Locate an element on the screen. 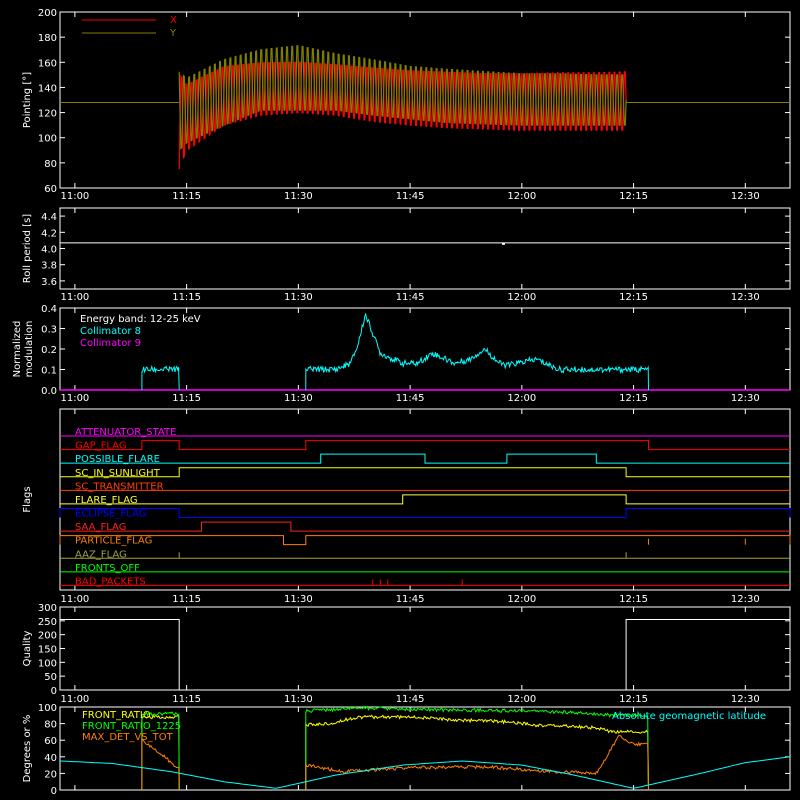 The width and height of the screenshot is (800, 800). roll-period-glitch is located at coordinates (503, 243).